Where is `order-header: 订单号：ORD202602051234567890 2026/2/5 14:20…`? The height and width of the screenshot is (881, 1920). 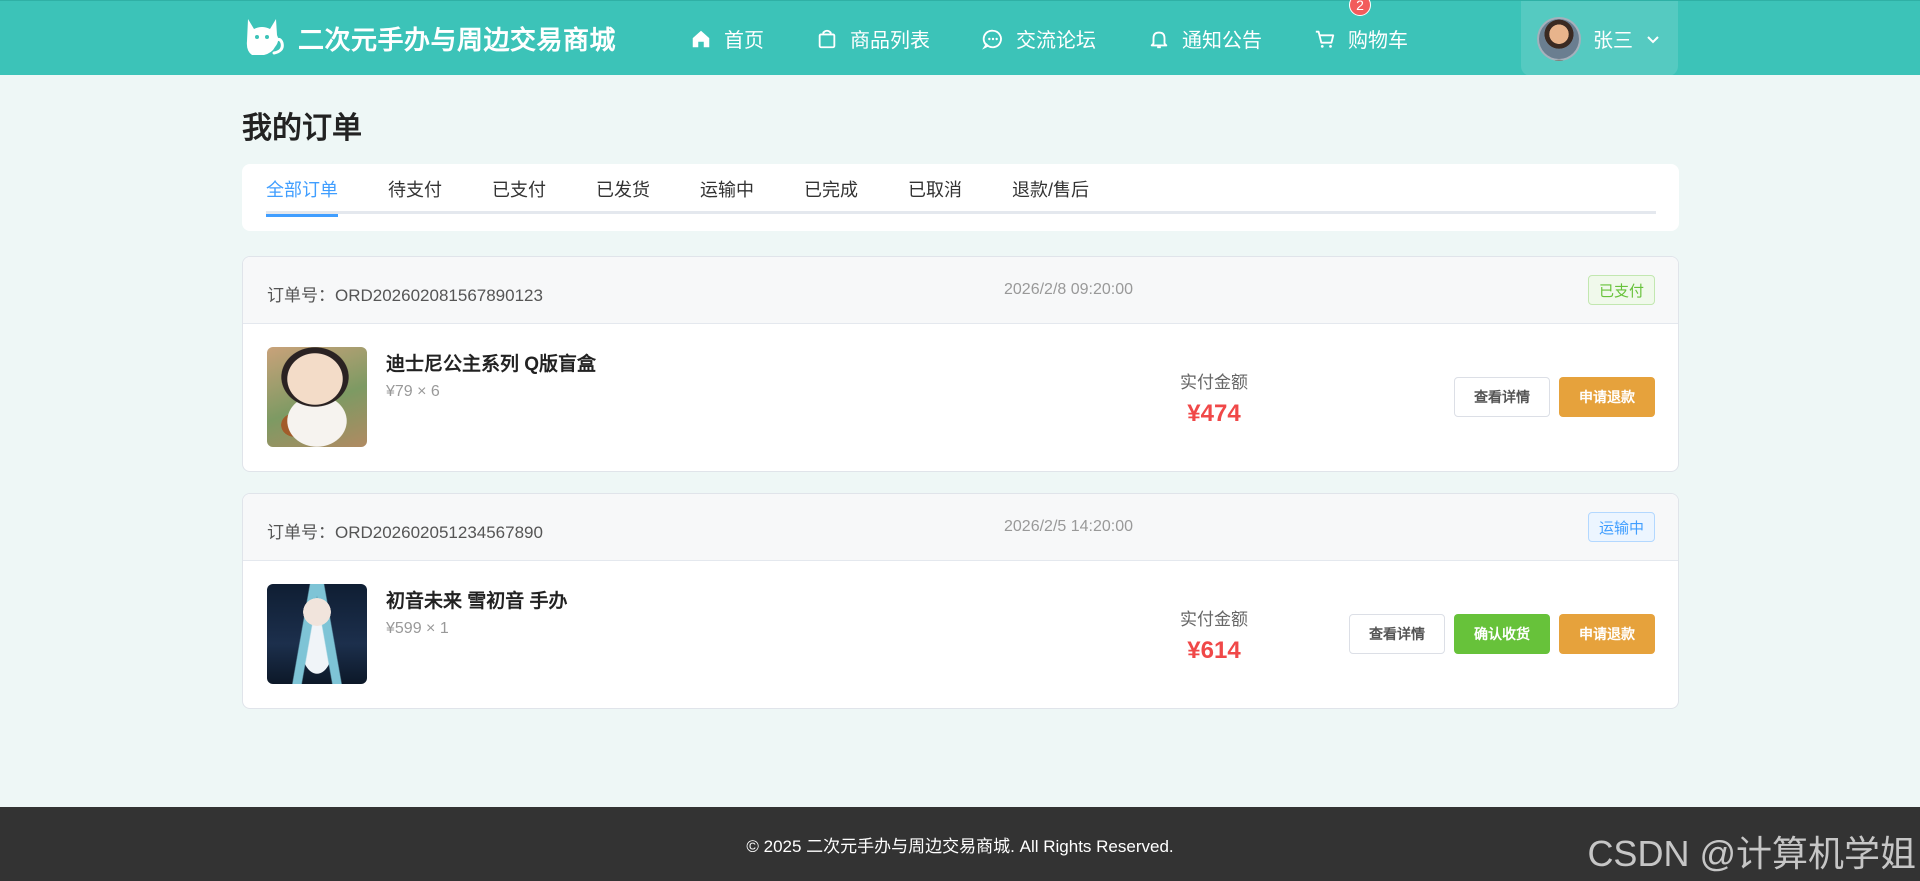
order-header: 订单号：ORD202602051234567890 2026/2/5 14:20… is located at coordinates (960, 527).